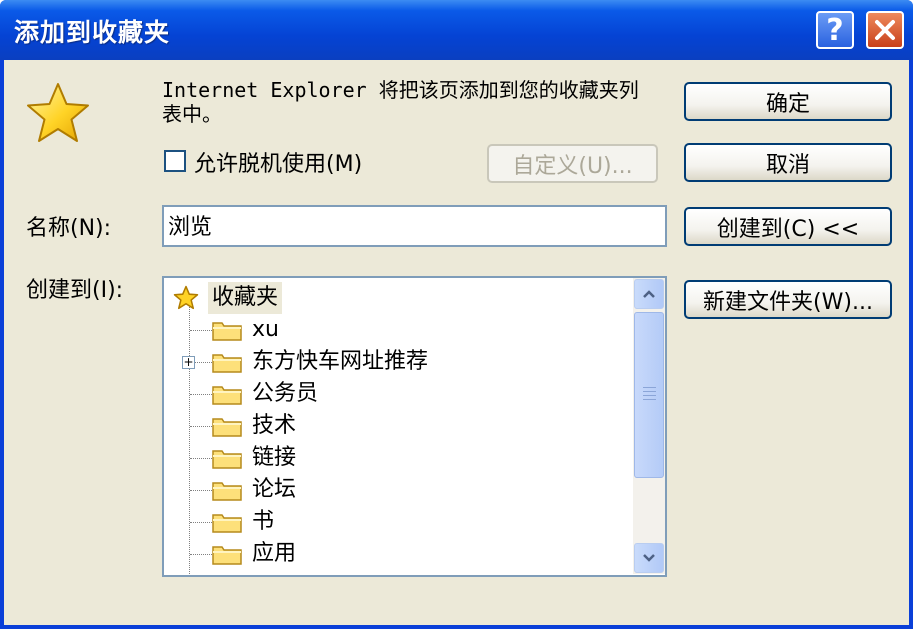 This screenshot has width=913, height=629. What do you see at coordinates (398, 394) in the screenshot?
I see `tree-item: 公务员` at bounding box center [398, 394].